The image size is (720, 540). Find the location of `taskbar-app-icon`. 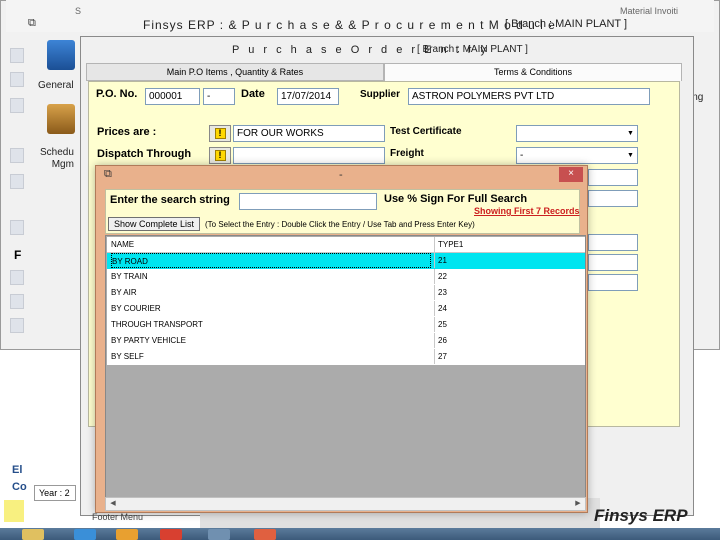

taskbar-app-icon is located at coordinates (127, 534).